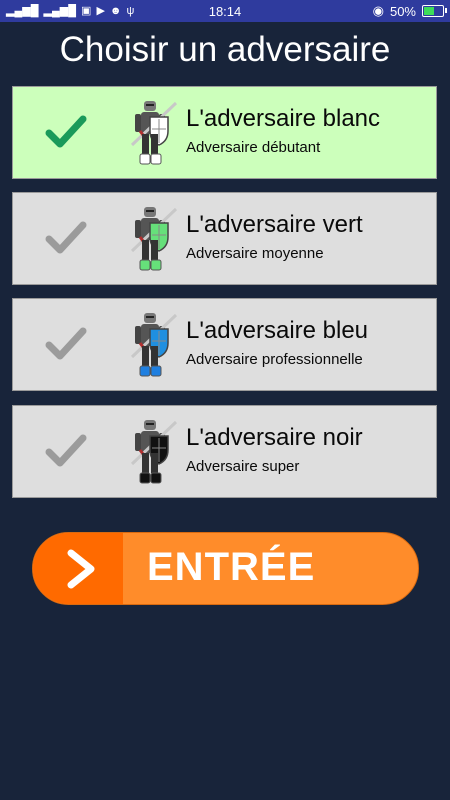 The image size is (450, 800). What do you see at coordinates (402, 11) in the screenshot?
I see `battery-percent: 50%` at bounding box center [402, 11].